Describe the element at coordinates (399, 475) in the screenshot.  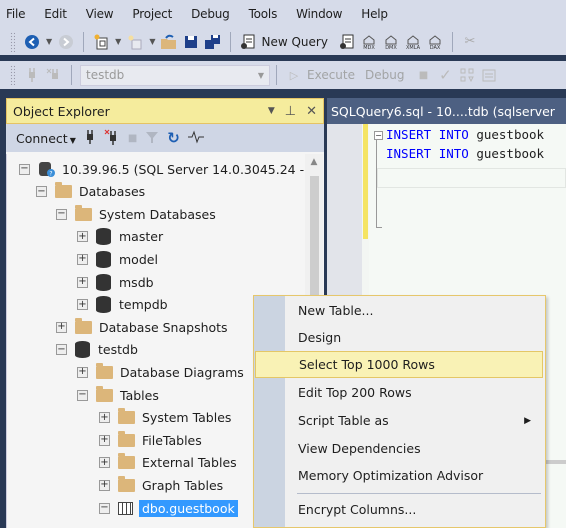
I see `context-menu-item: Memory Optimization Advisor` at that location.